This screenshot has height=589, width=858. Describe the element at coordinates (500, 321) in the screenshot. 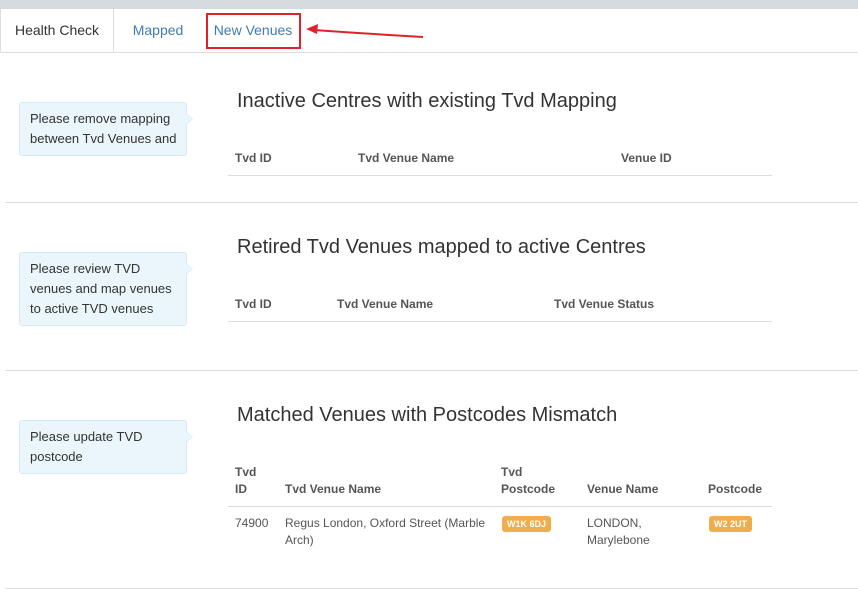

I see `retired-table-divider` at that location.